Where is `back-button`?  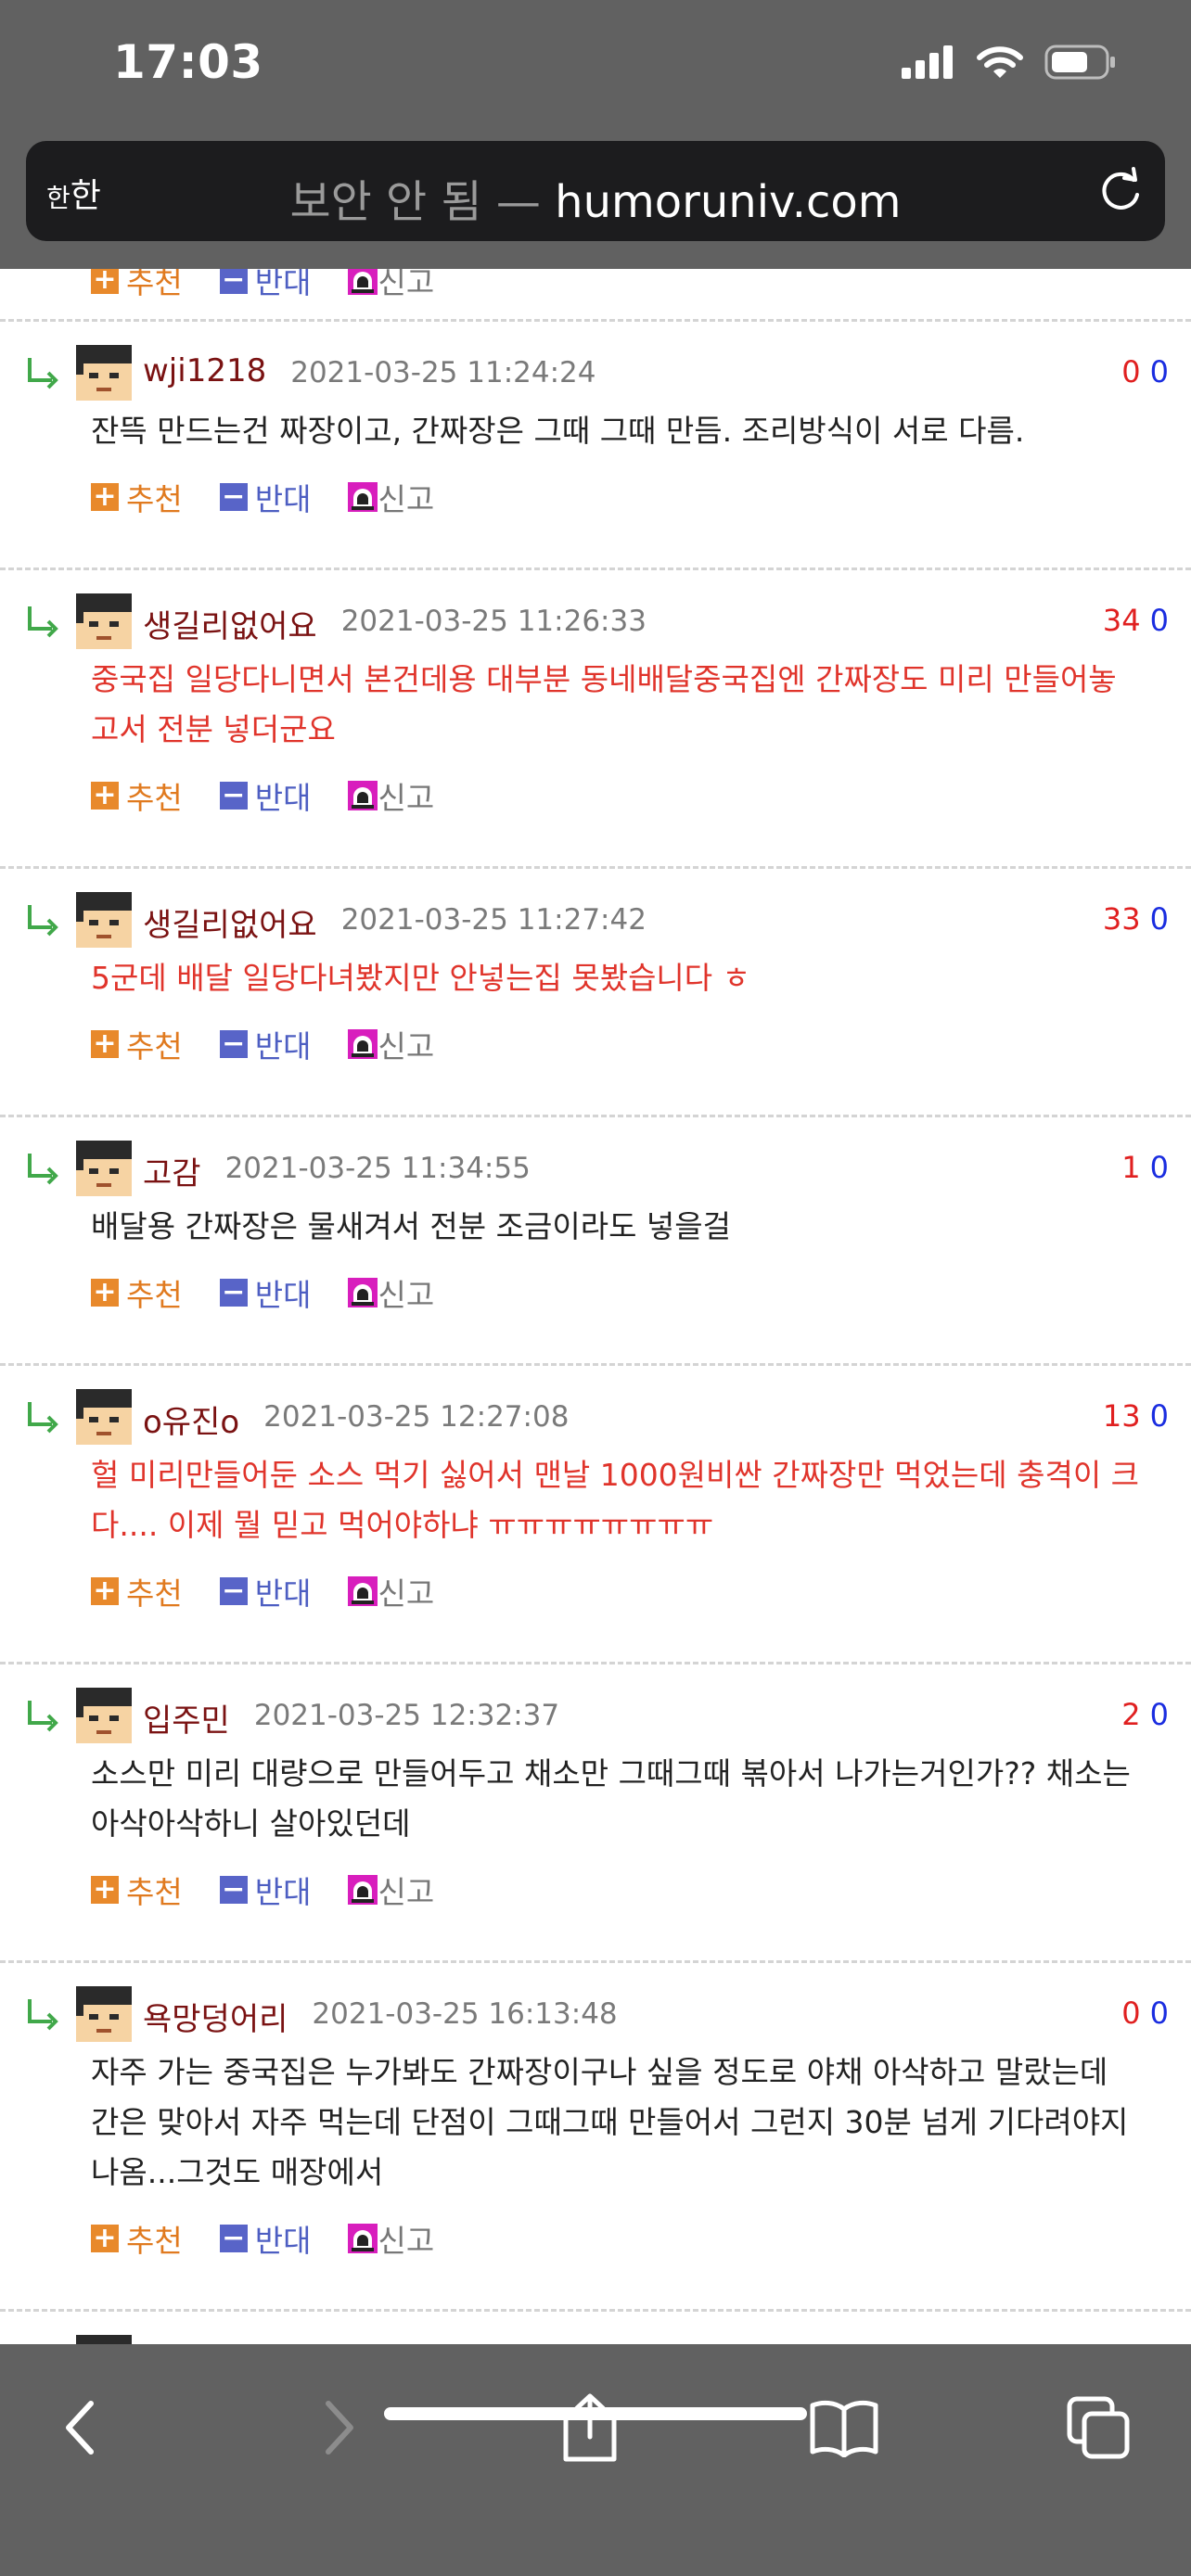
back-button is located at coordinates (80, 2428).